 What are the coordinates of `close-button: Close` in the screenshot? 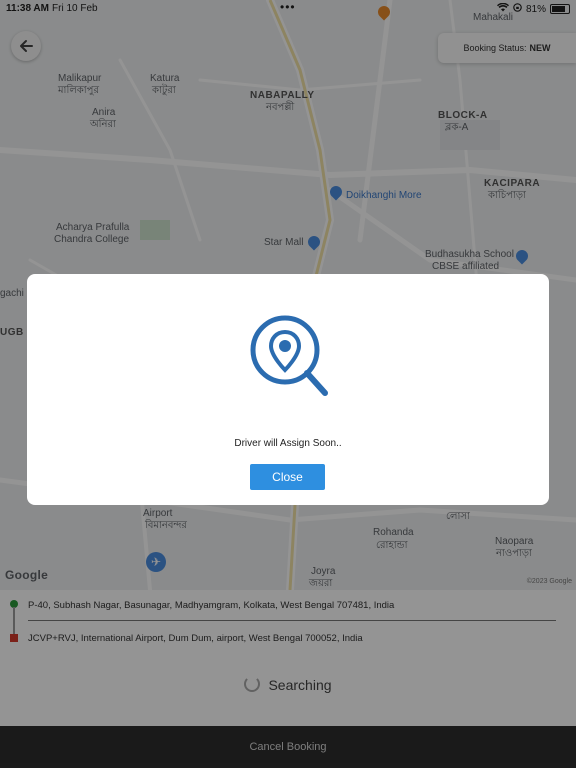 It's located at (287, 477).